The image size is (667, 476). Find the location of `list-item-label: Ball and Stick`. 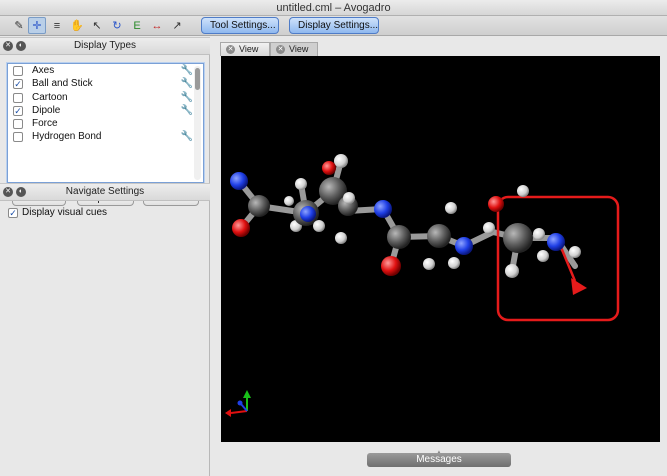

list-item-label: Ball and Stick is located at coordinates (62, 84).